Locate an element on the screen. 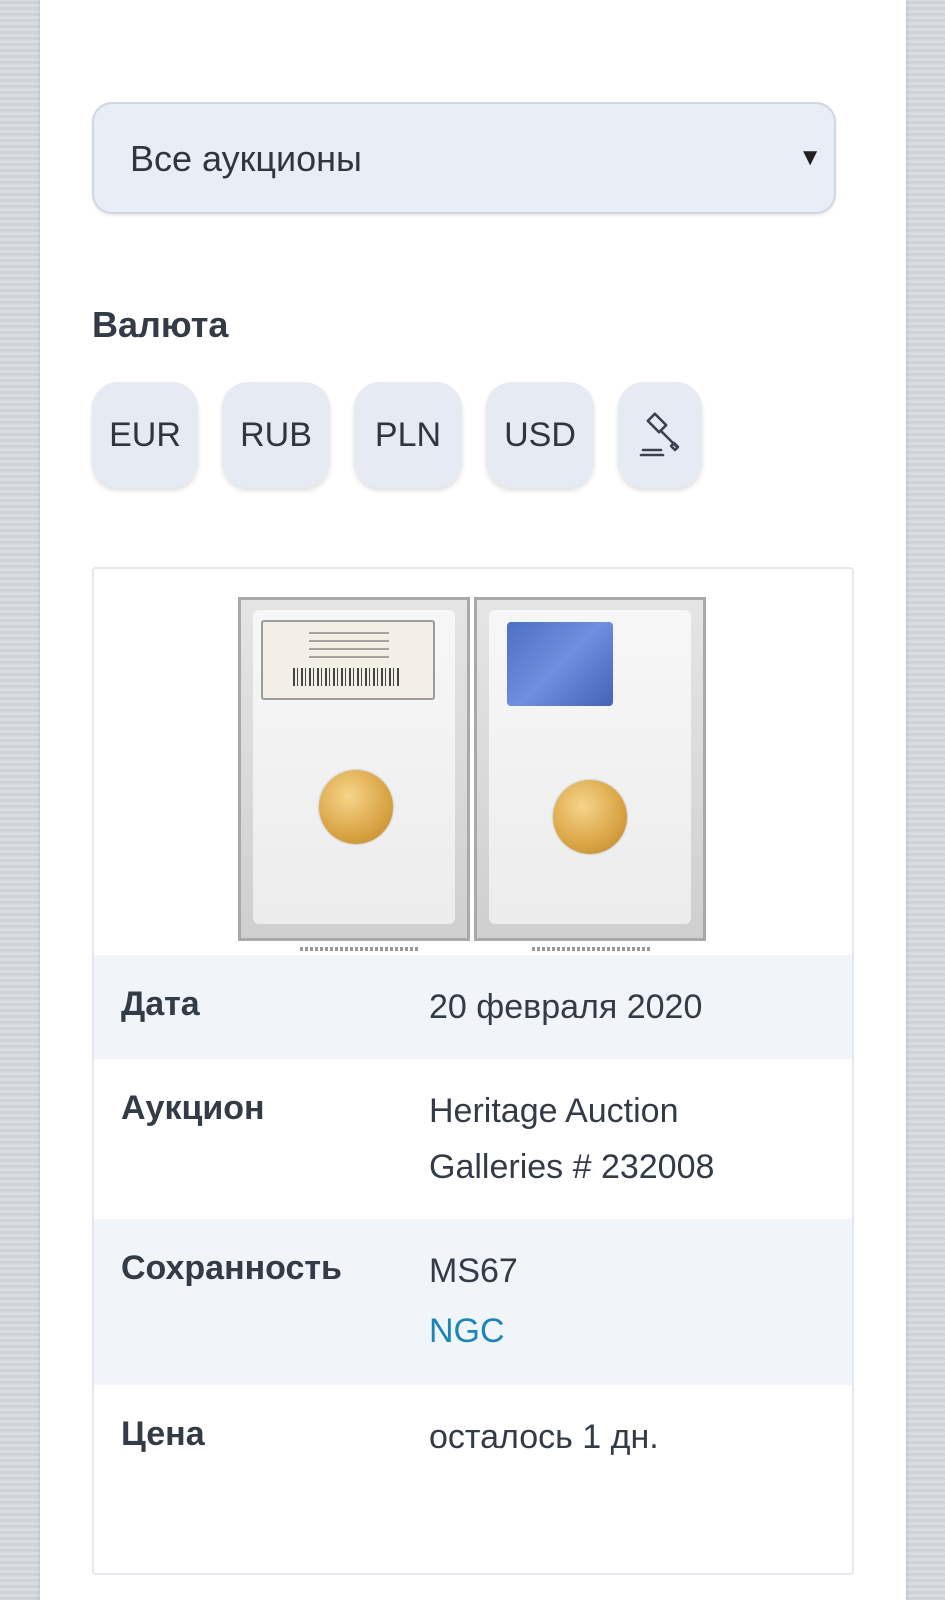  lot-row-date: Дата 20 февраля 2020 is located at coordinates (473, 1007).